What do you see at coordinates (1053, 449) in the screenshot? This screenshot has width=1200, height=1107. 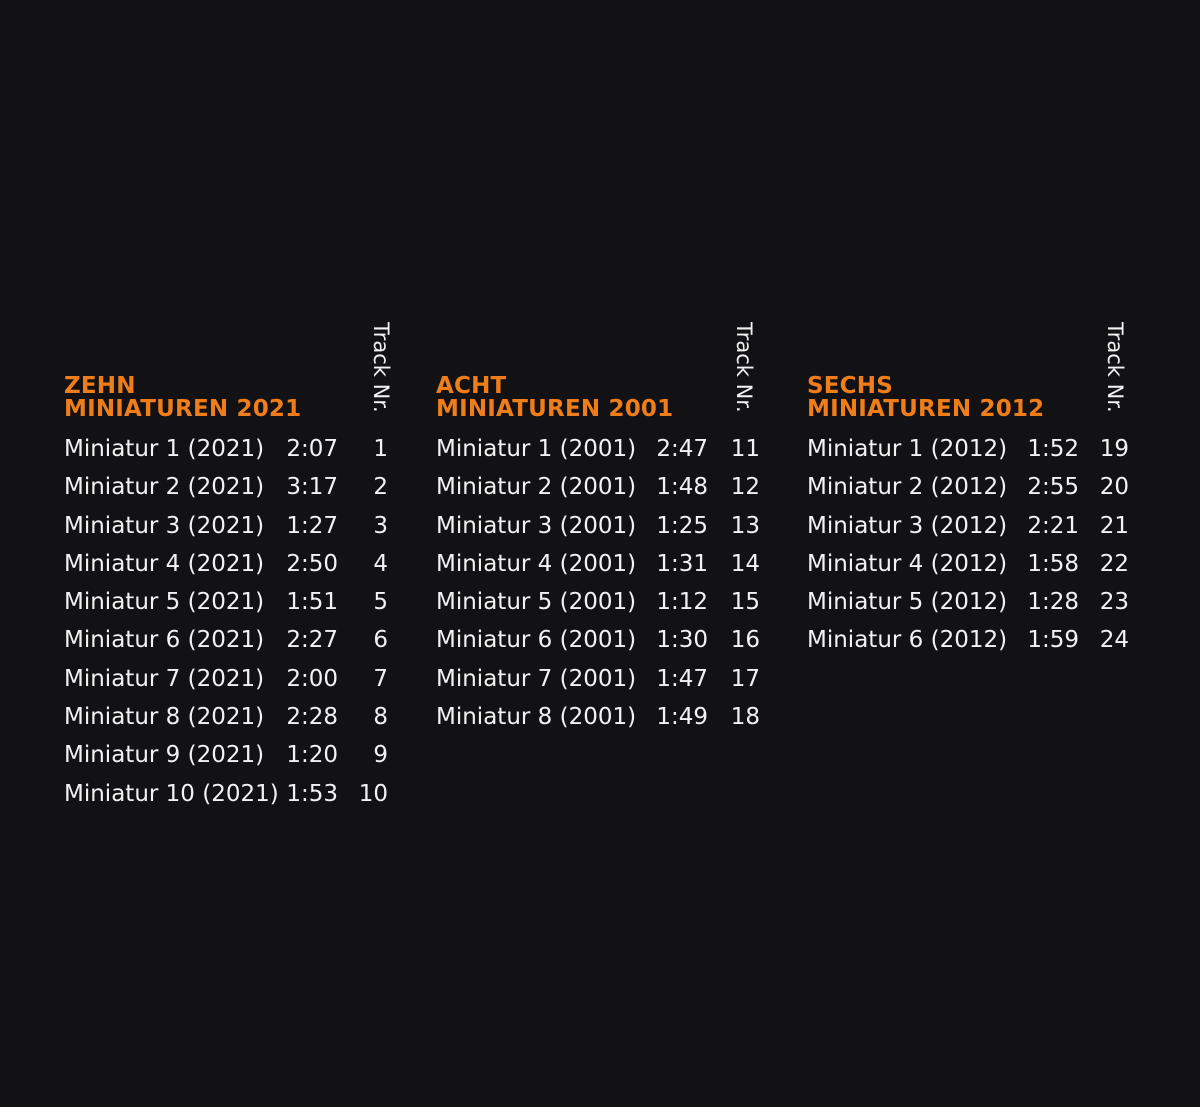 I see `track-duration: 1:52` at bounding box center [1053, 449].